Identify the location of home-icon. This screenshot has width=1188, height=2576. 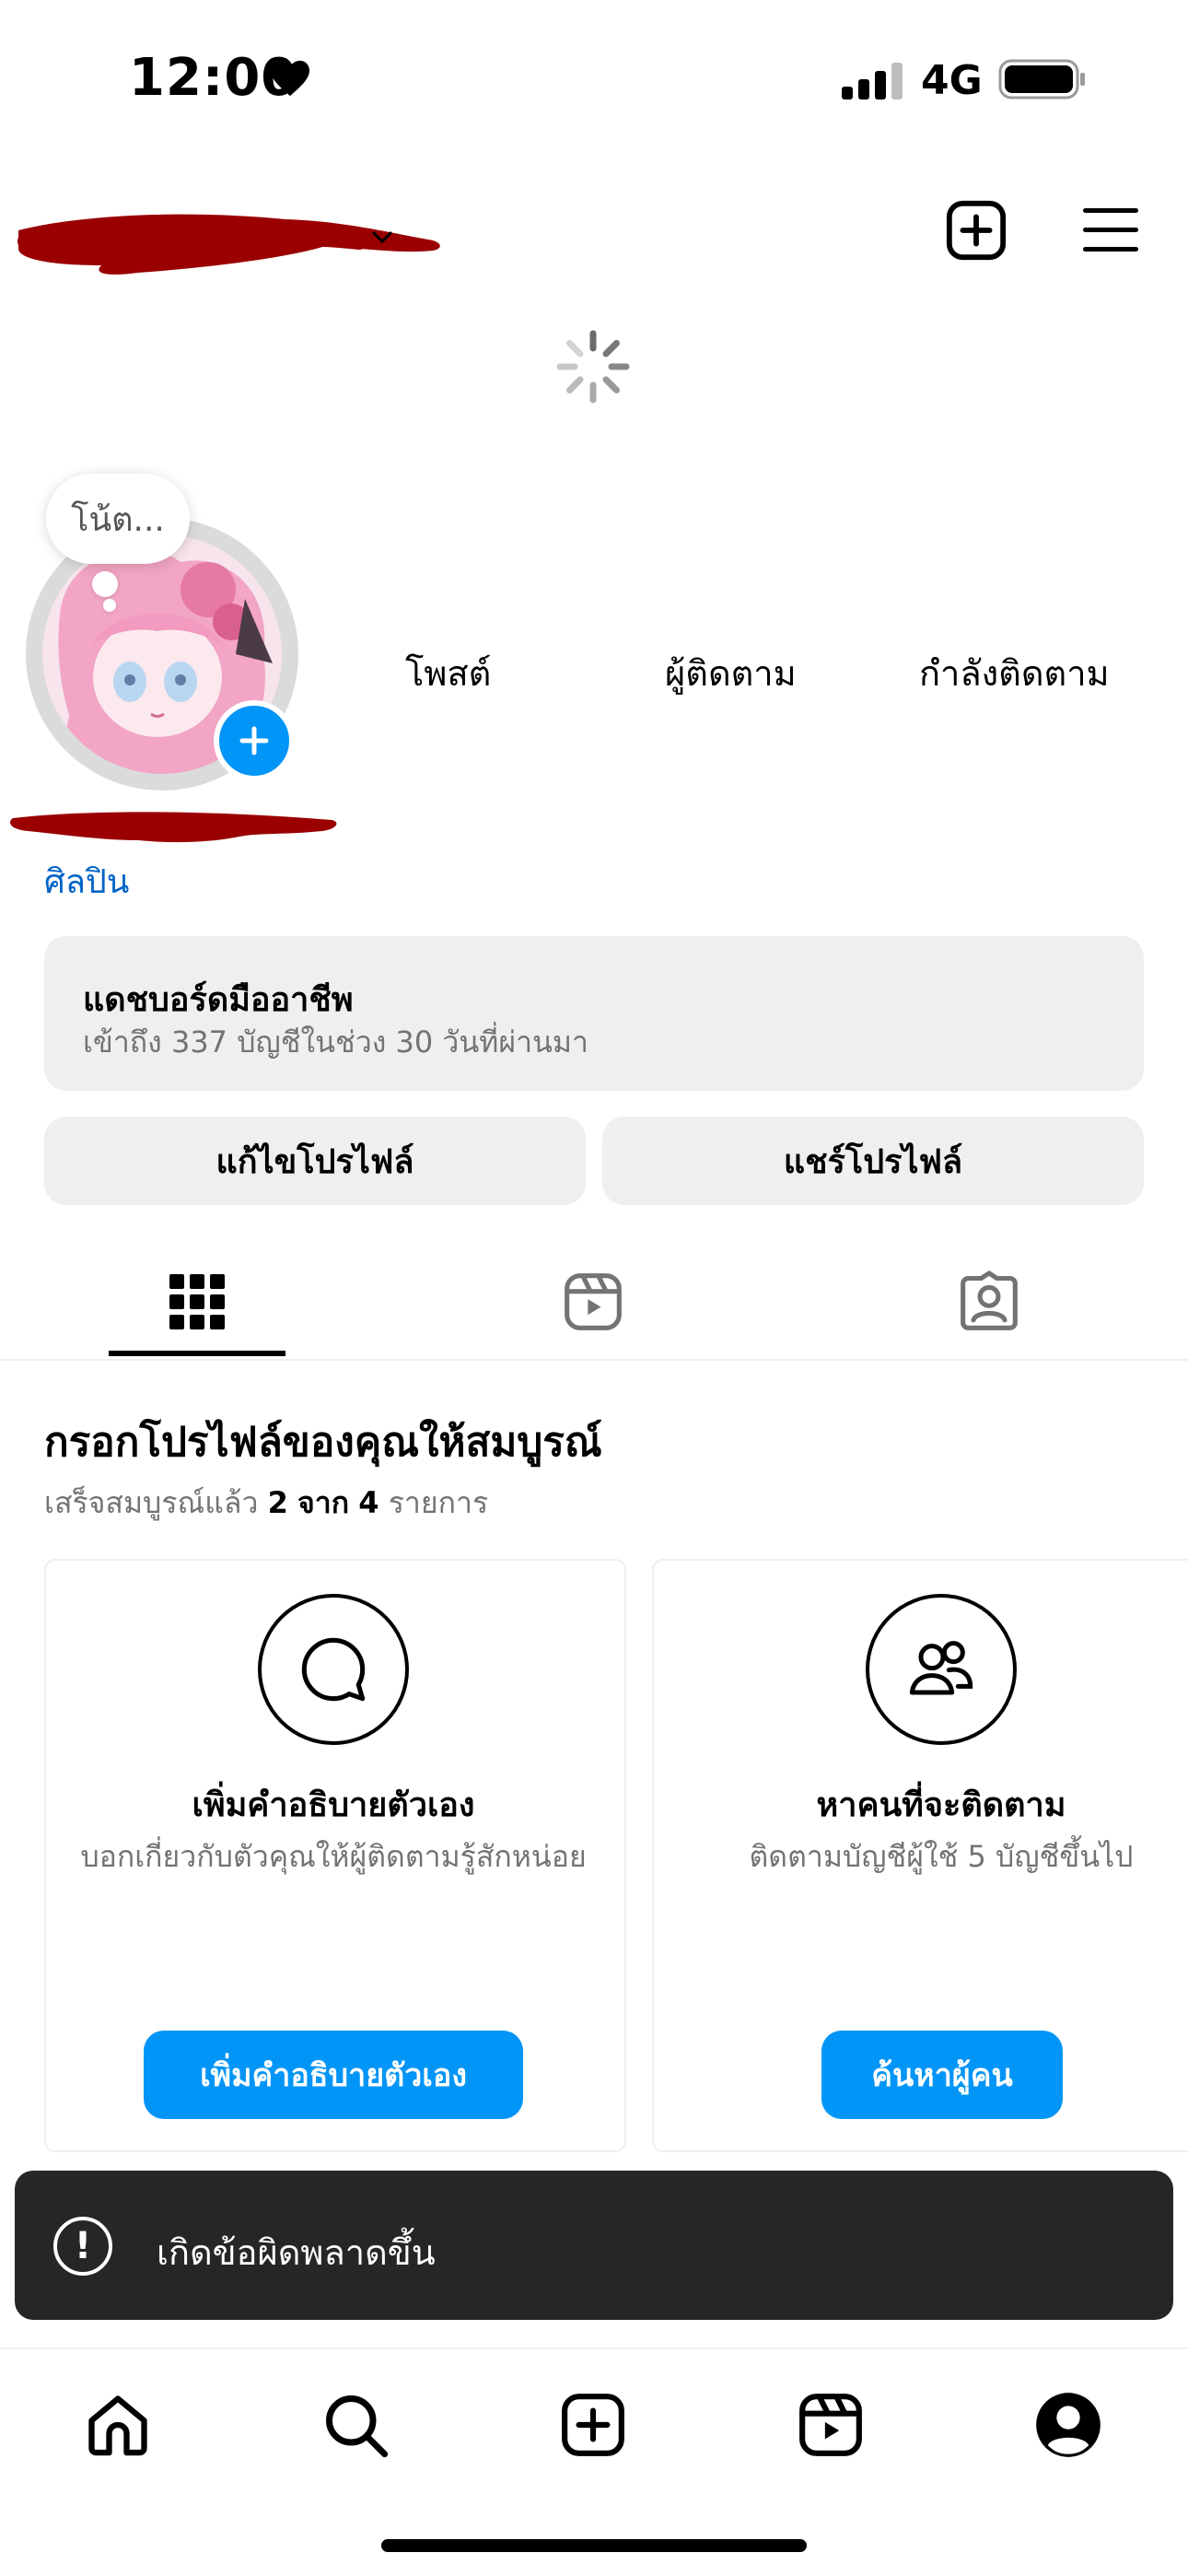
(117, 2425).